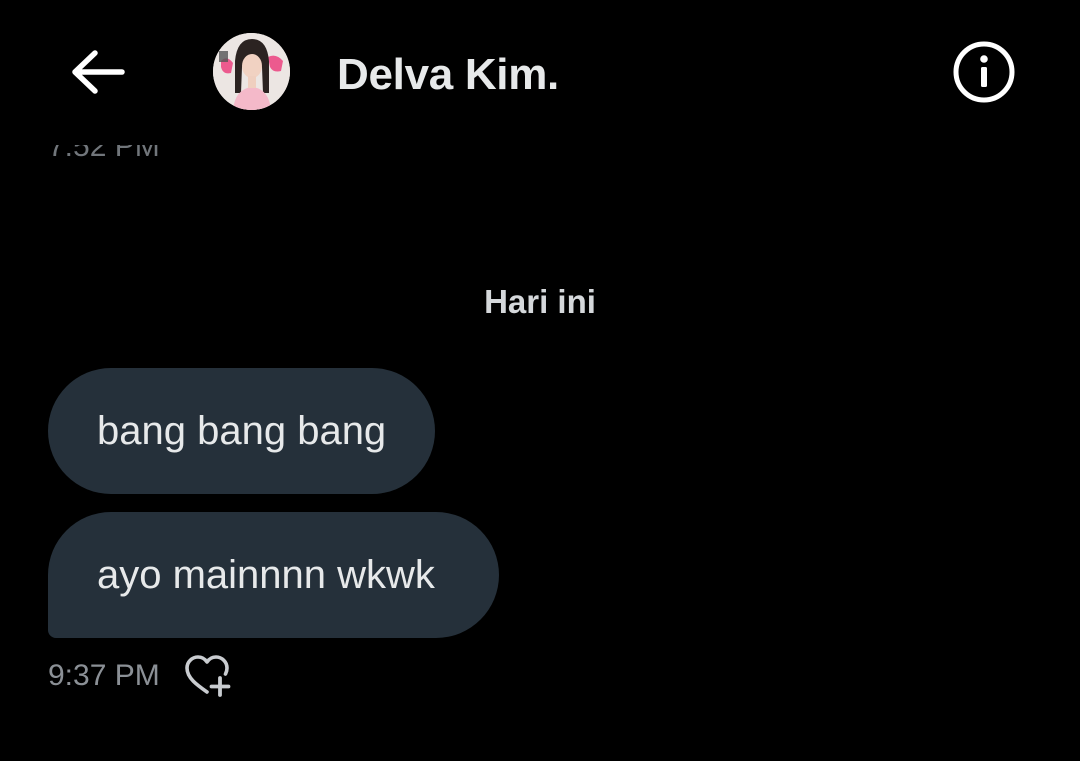  I want to click on message-timestamp: 9:37 PM, so click(104, 675).